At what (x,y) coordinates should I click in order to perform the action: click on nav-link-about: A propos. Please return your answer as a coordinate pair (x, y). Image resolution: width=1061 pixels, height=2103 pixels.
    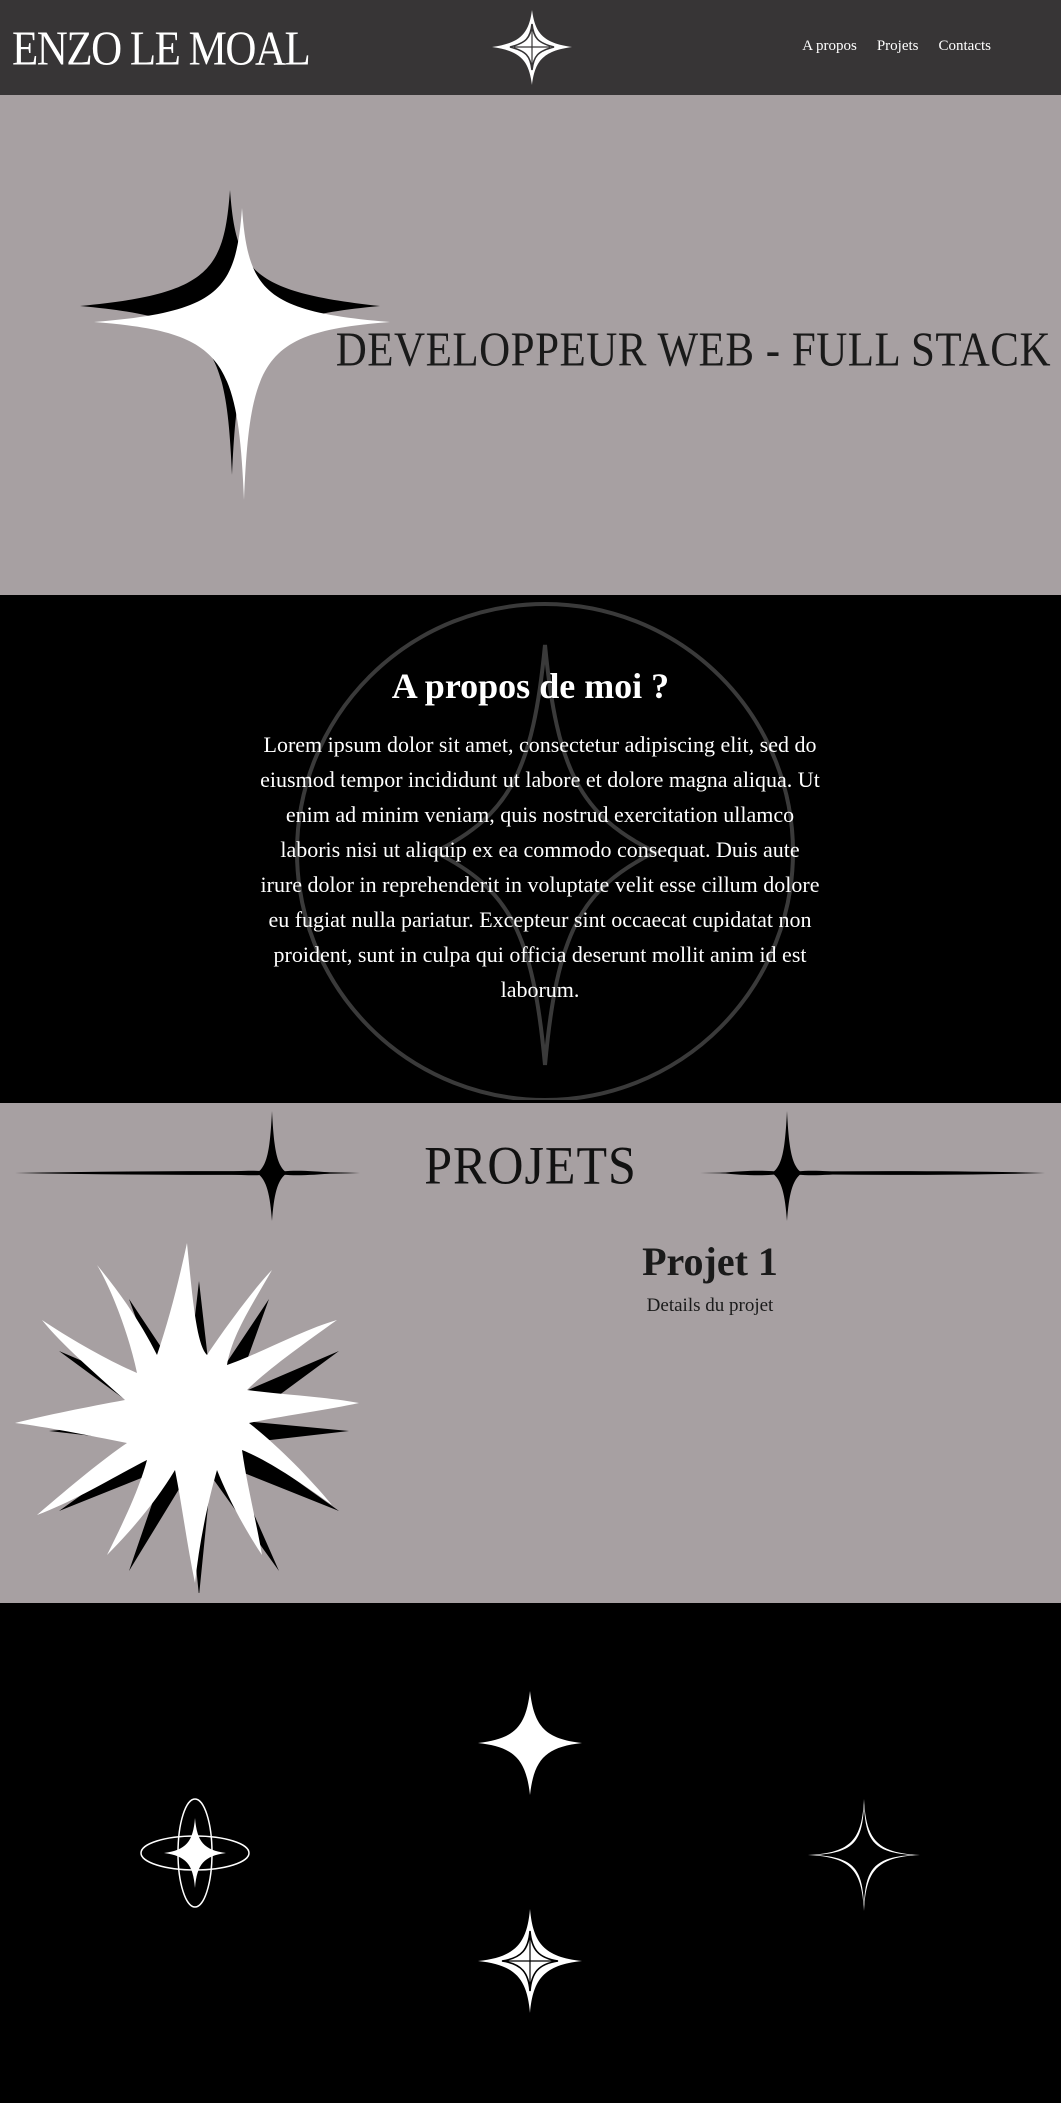
    Looking at the image, I should click on (829, 46).